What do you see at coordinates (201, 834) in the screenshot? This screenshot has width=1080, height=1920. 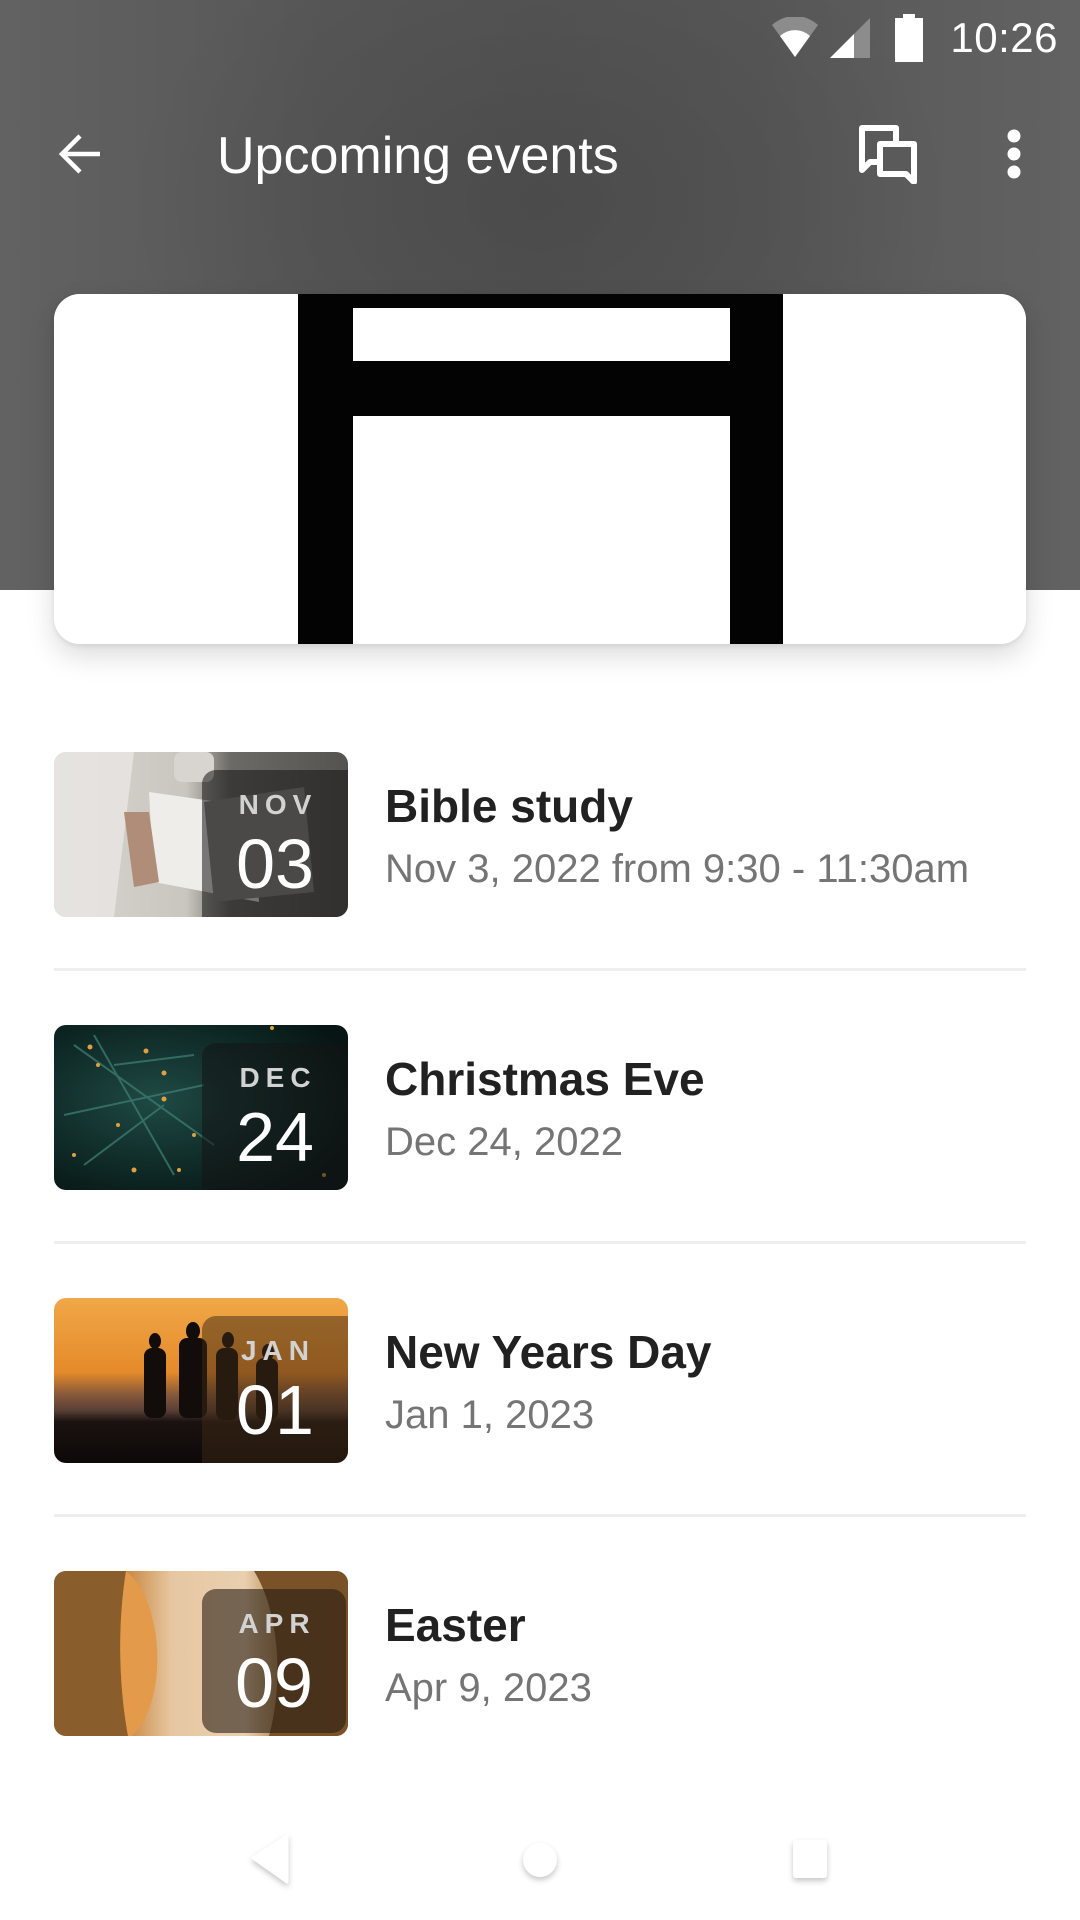 I see `event-thumbnail: NOV 03` at bounding box center [201, 834].